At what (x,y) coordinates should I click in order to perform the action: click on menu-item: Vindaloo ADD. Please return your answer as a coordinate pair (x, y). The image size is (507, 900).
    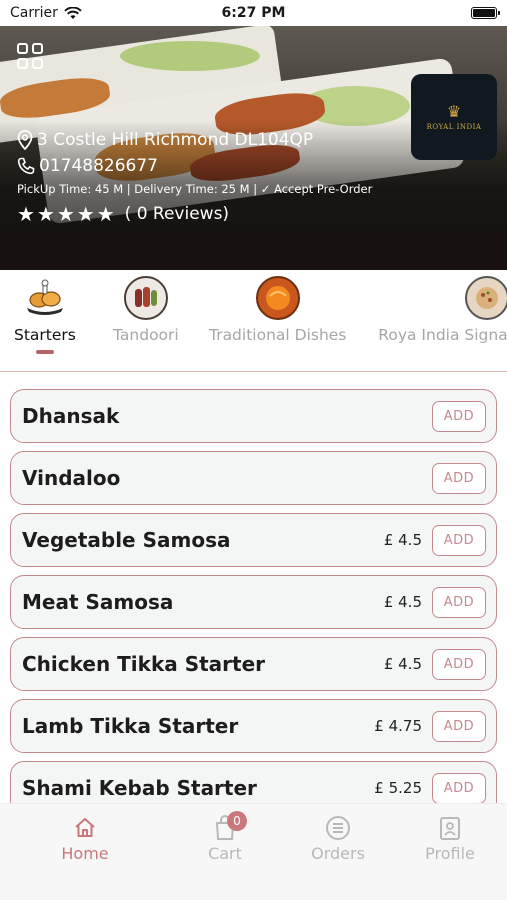
    Looking at the image, I should click on (253, 478).